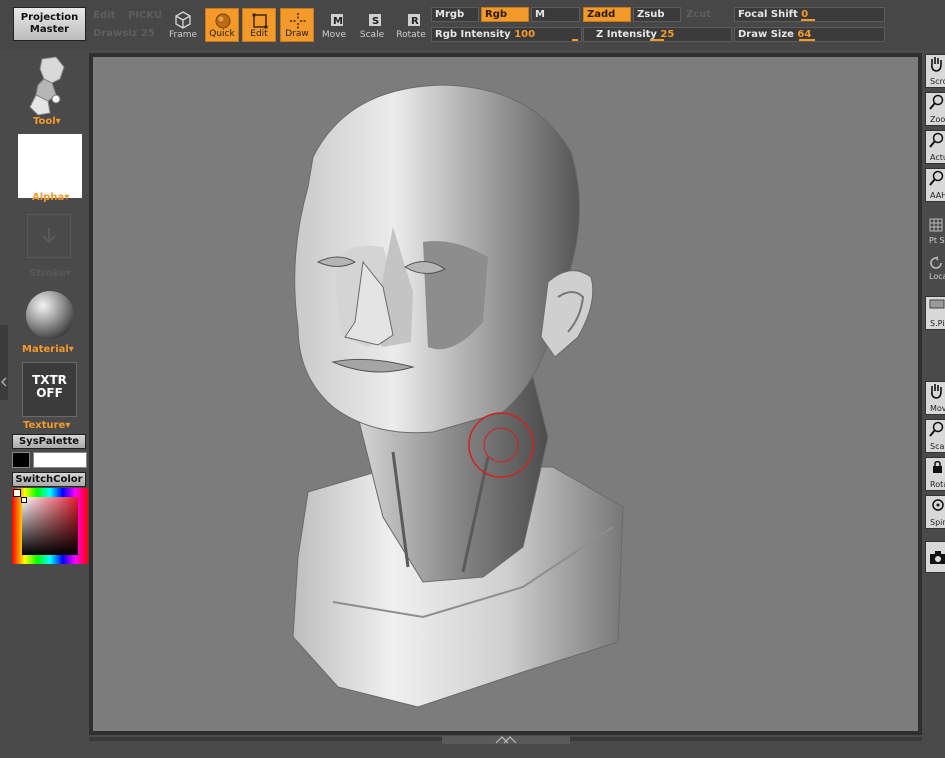 The height and width of the screenshot is (758, 945). I want to click on stroke-menu: Stroke▾, so click(50, 273).